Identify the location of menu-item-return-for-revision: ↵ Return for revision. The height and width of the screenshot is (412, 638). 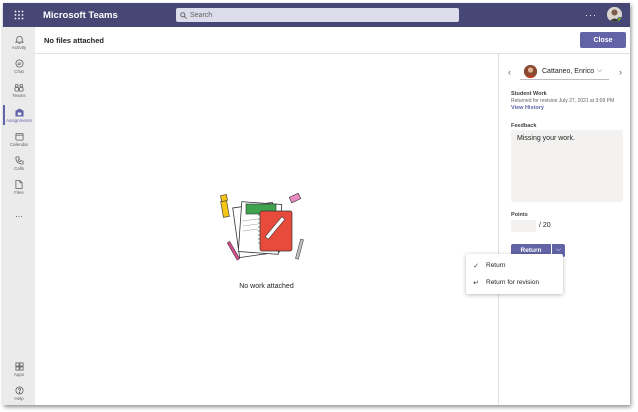
(514, 282).